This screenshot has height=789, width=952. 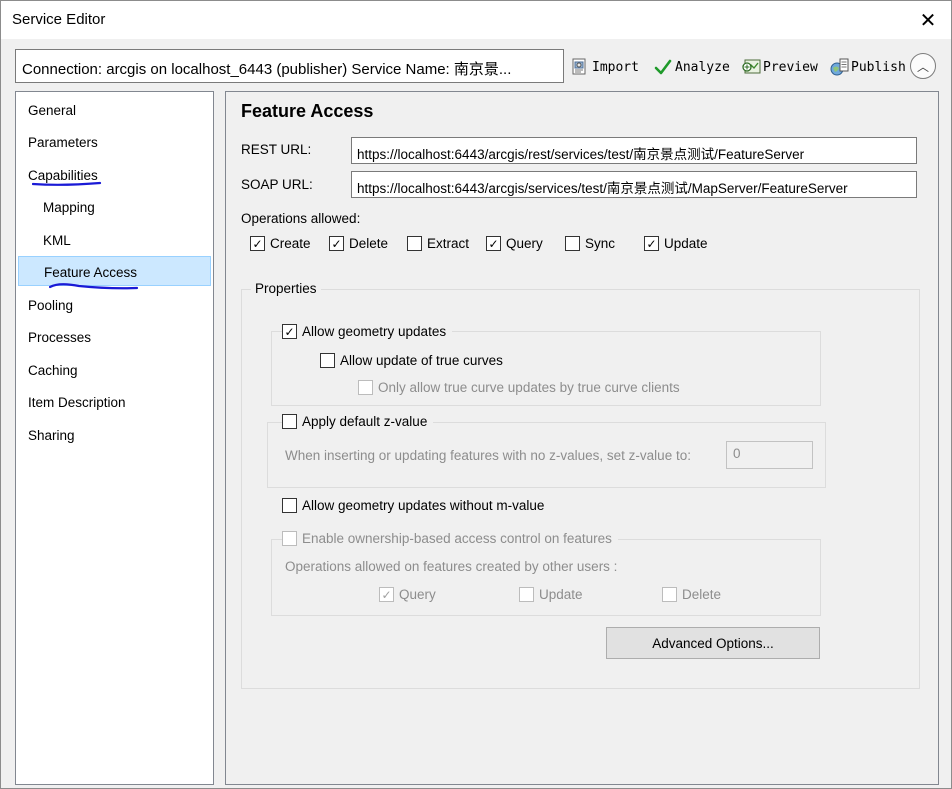 What do you see at coordinates (546, 577) in the screenshot?
I see `ownership-group` at bounding box center [546, 577].